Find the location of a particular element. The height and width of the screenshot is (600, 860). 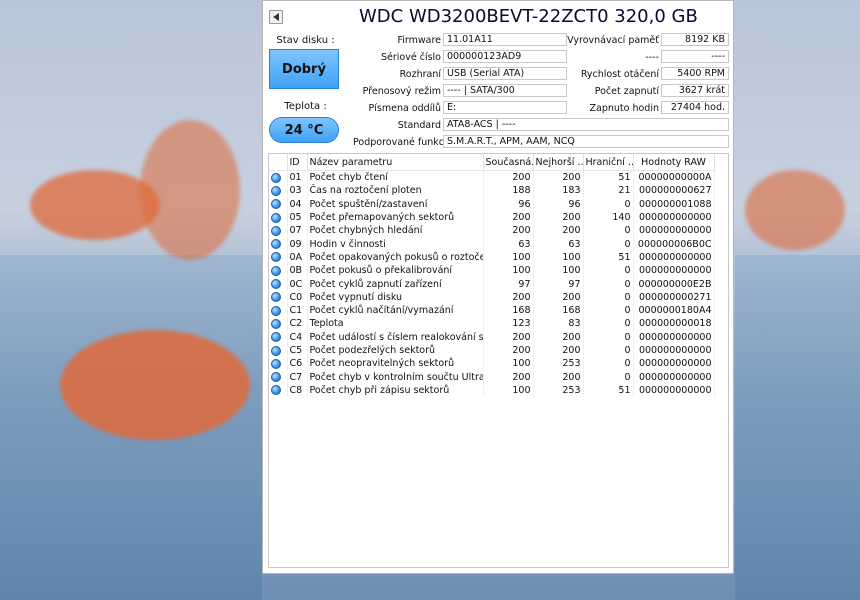

features-value: S.M.A.R.T., APM, AAM, NCQ is located at coordinates (586, 141).